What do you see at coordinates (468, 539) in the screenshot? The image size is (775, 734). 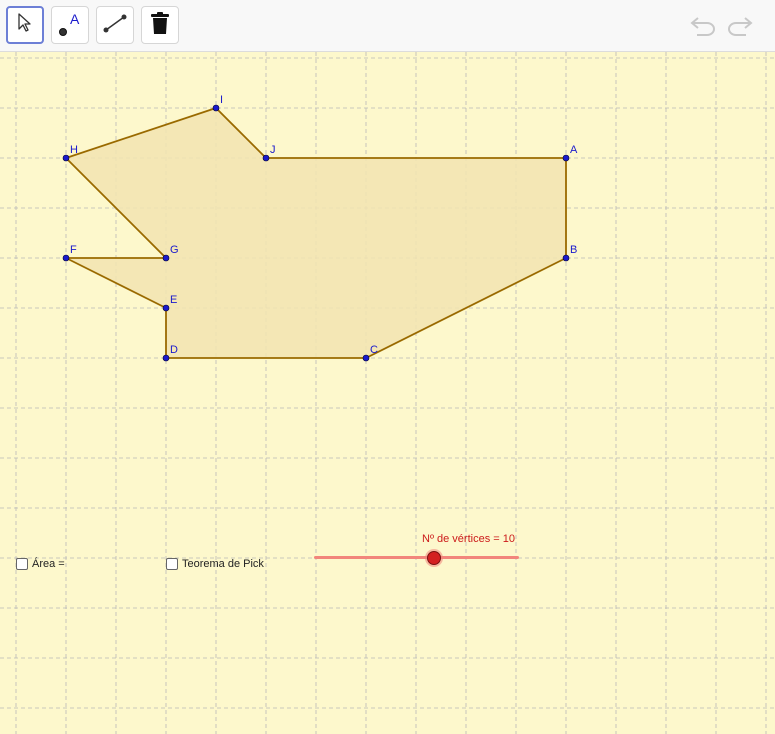 I see `vertices-slider-label: Nº de vértices = 10` at bounding box center [468, 539].